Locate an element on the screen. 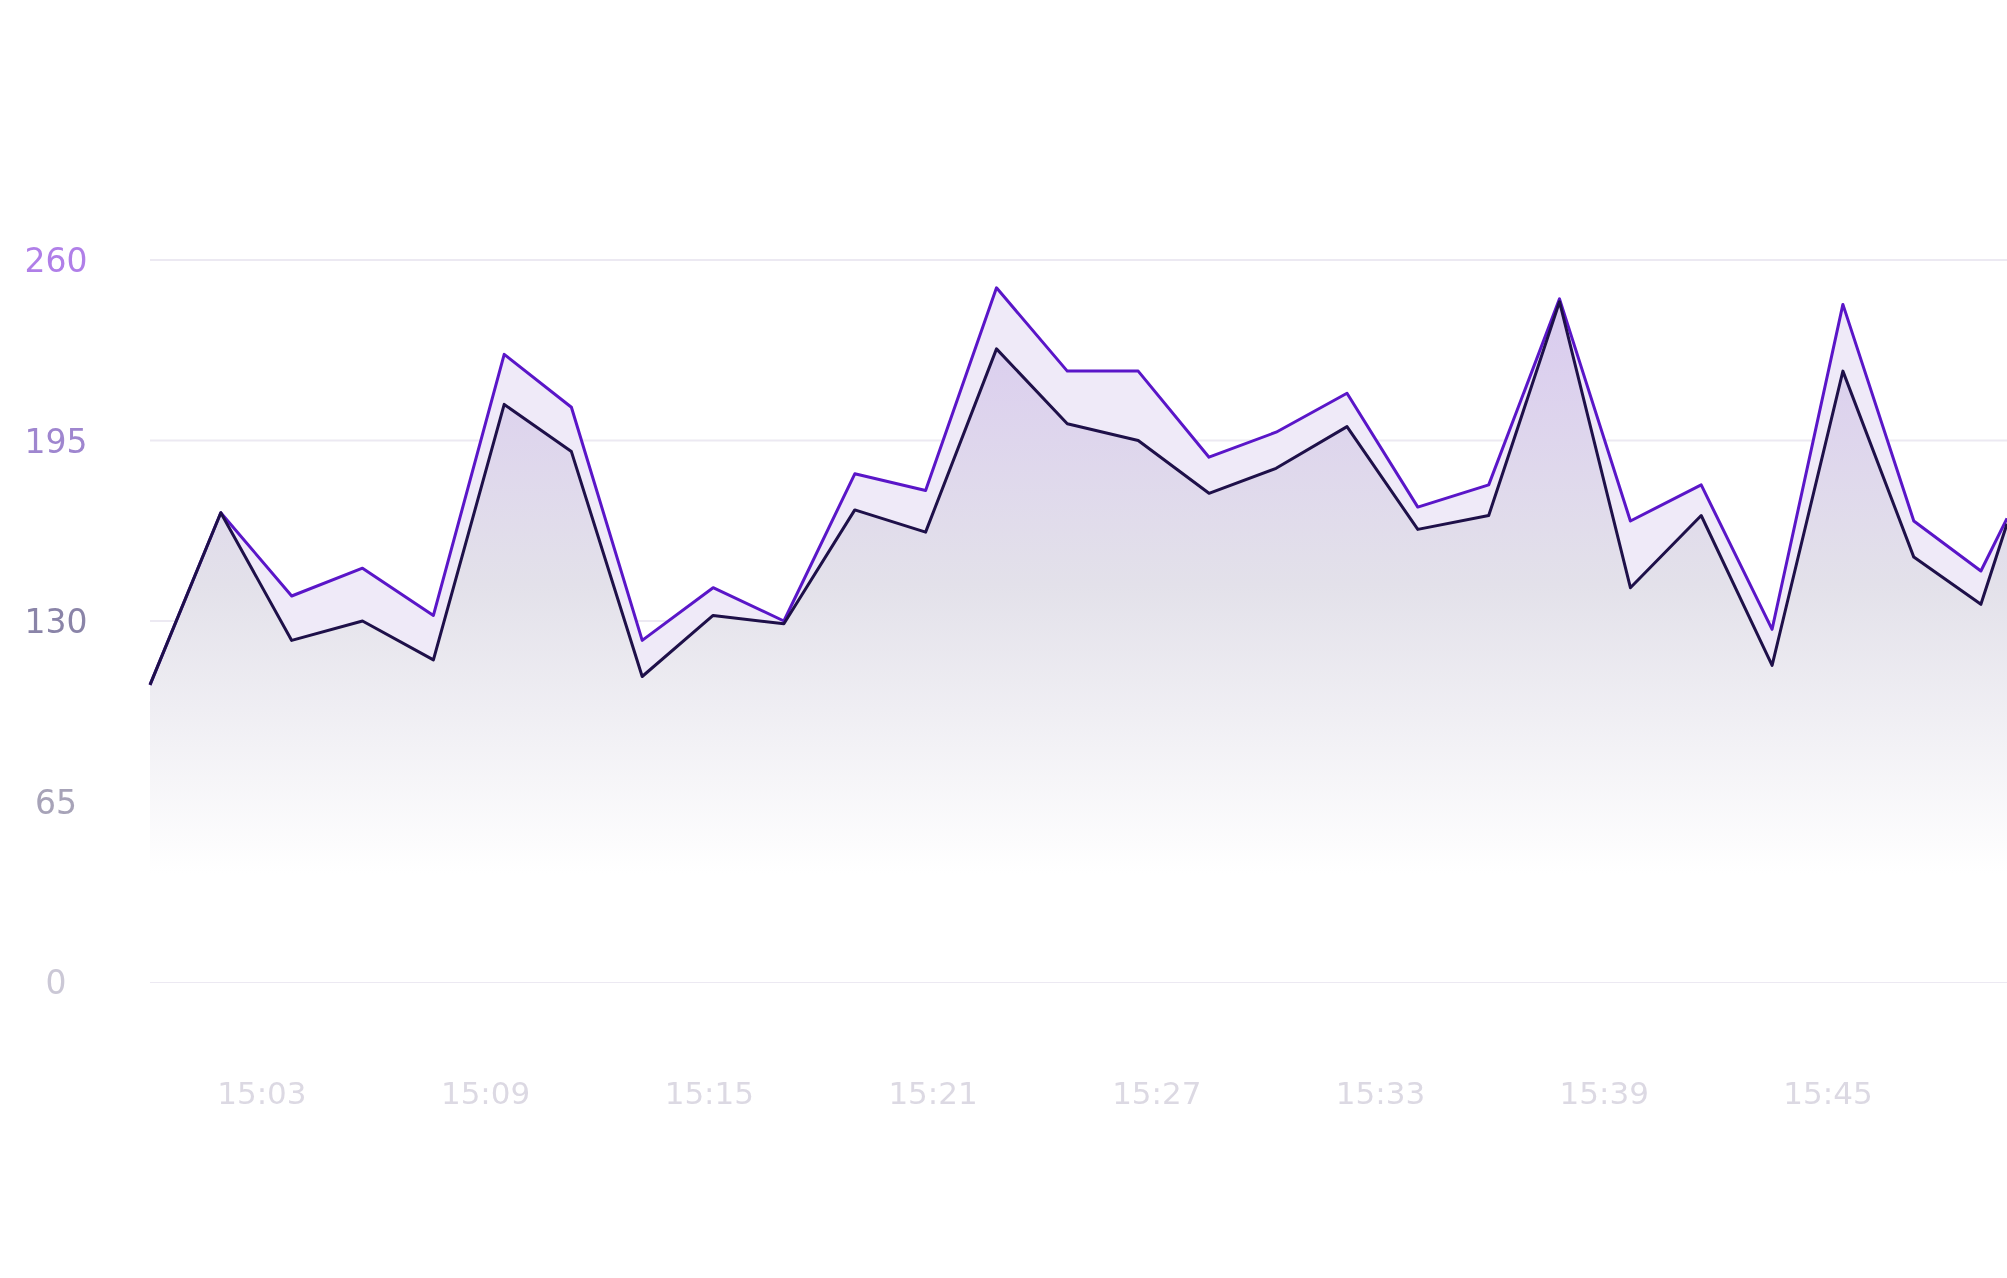  axis-tick-label: 195 is located at coordinates (56, 441).